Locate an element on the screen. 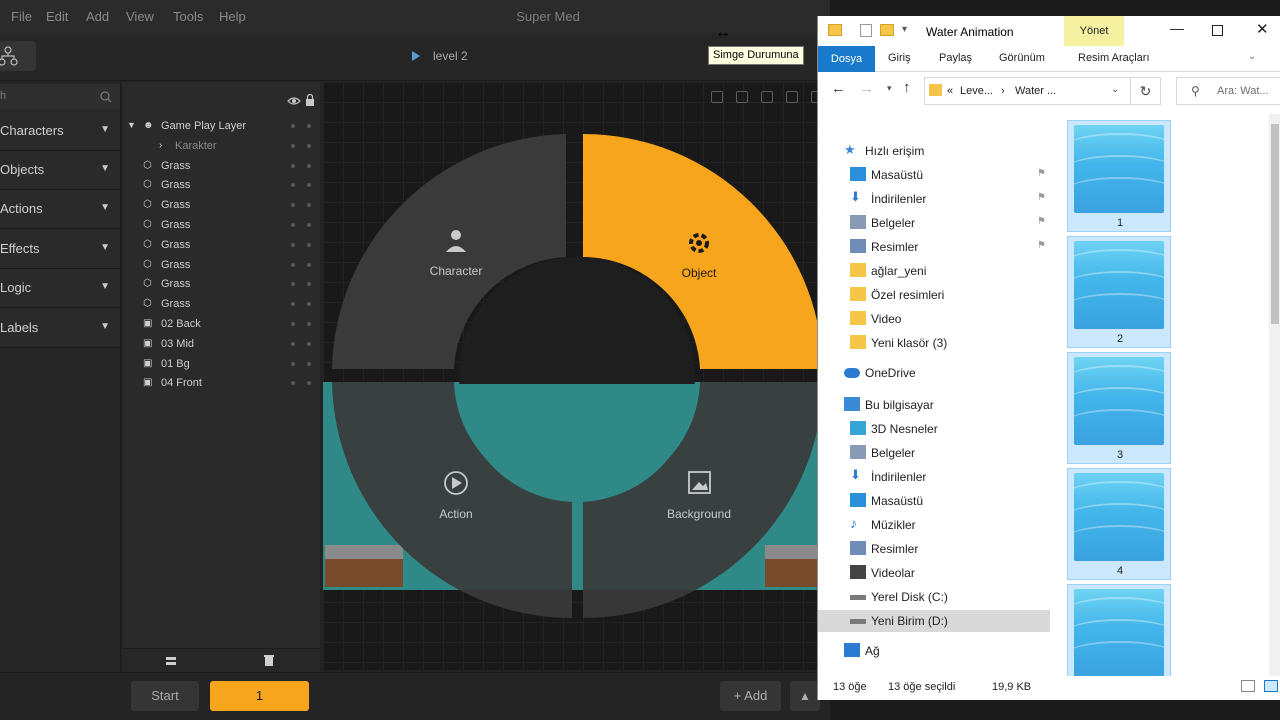  nav-item: OneDrive is located at coordinates (934, 373).